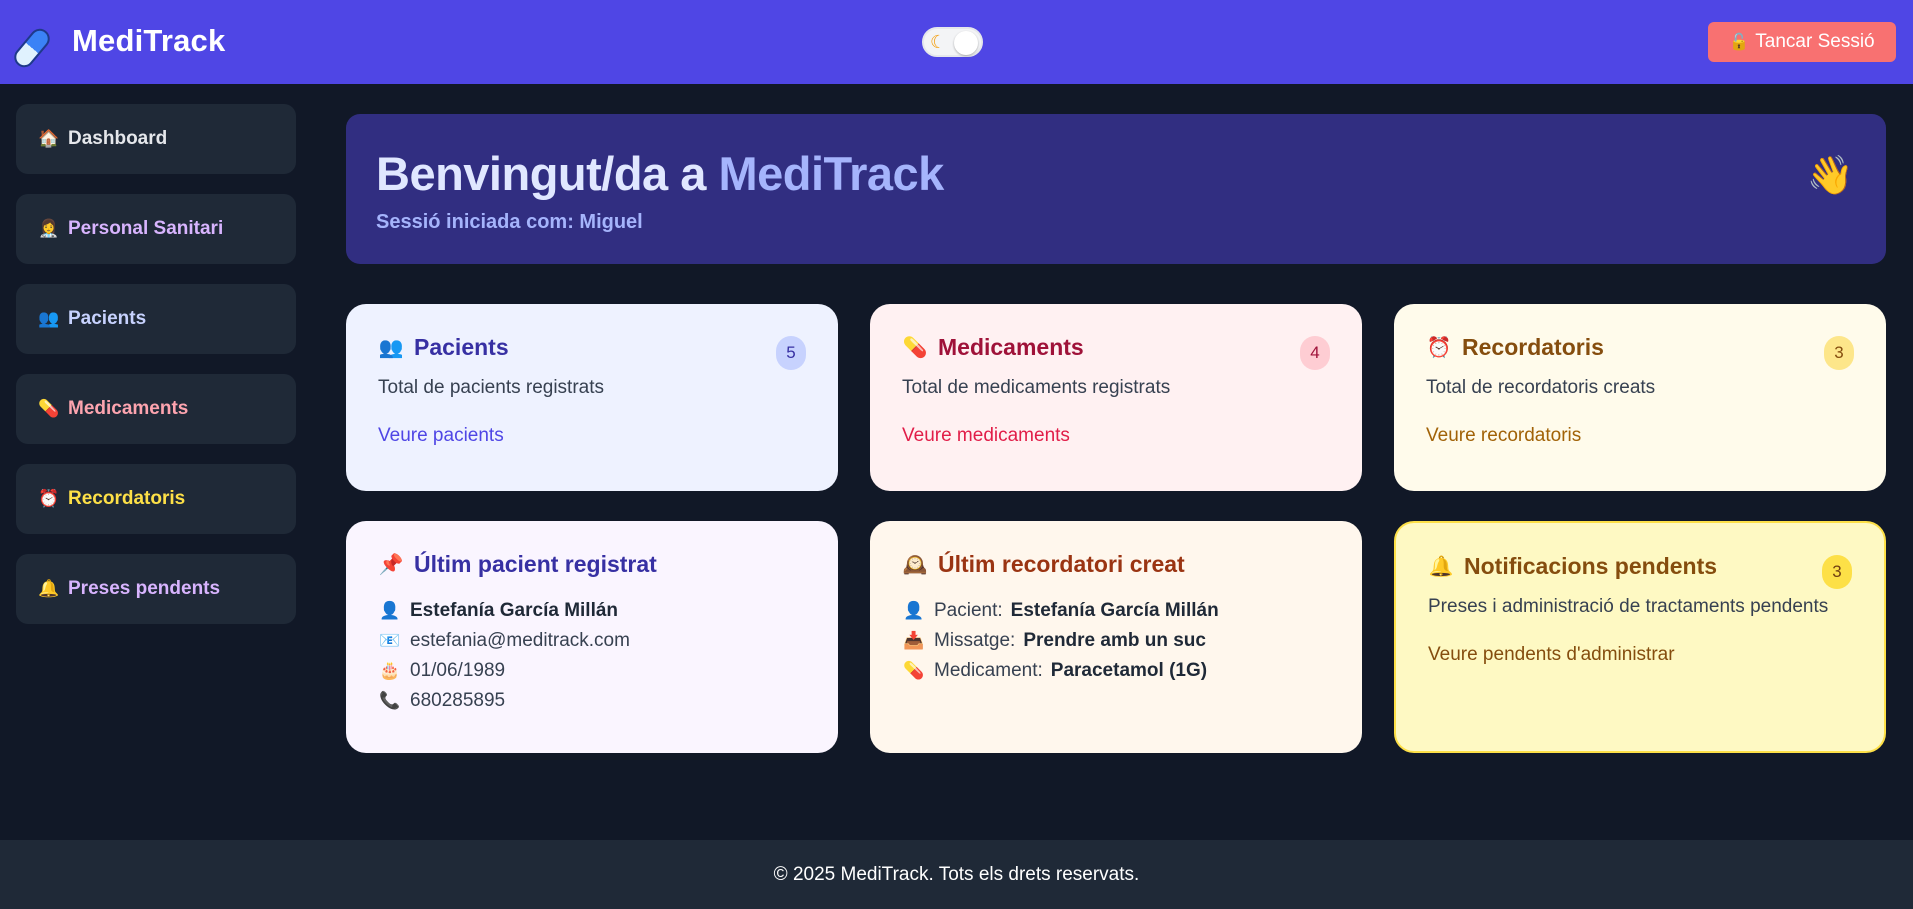 The image size is (1913, 909). I want to click on sidebar-item-medicaments: 💊 Medicaments, so click(156, 409).